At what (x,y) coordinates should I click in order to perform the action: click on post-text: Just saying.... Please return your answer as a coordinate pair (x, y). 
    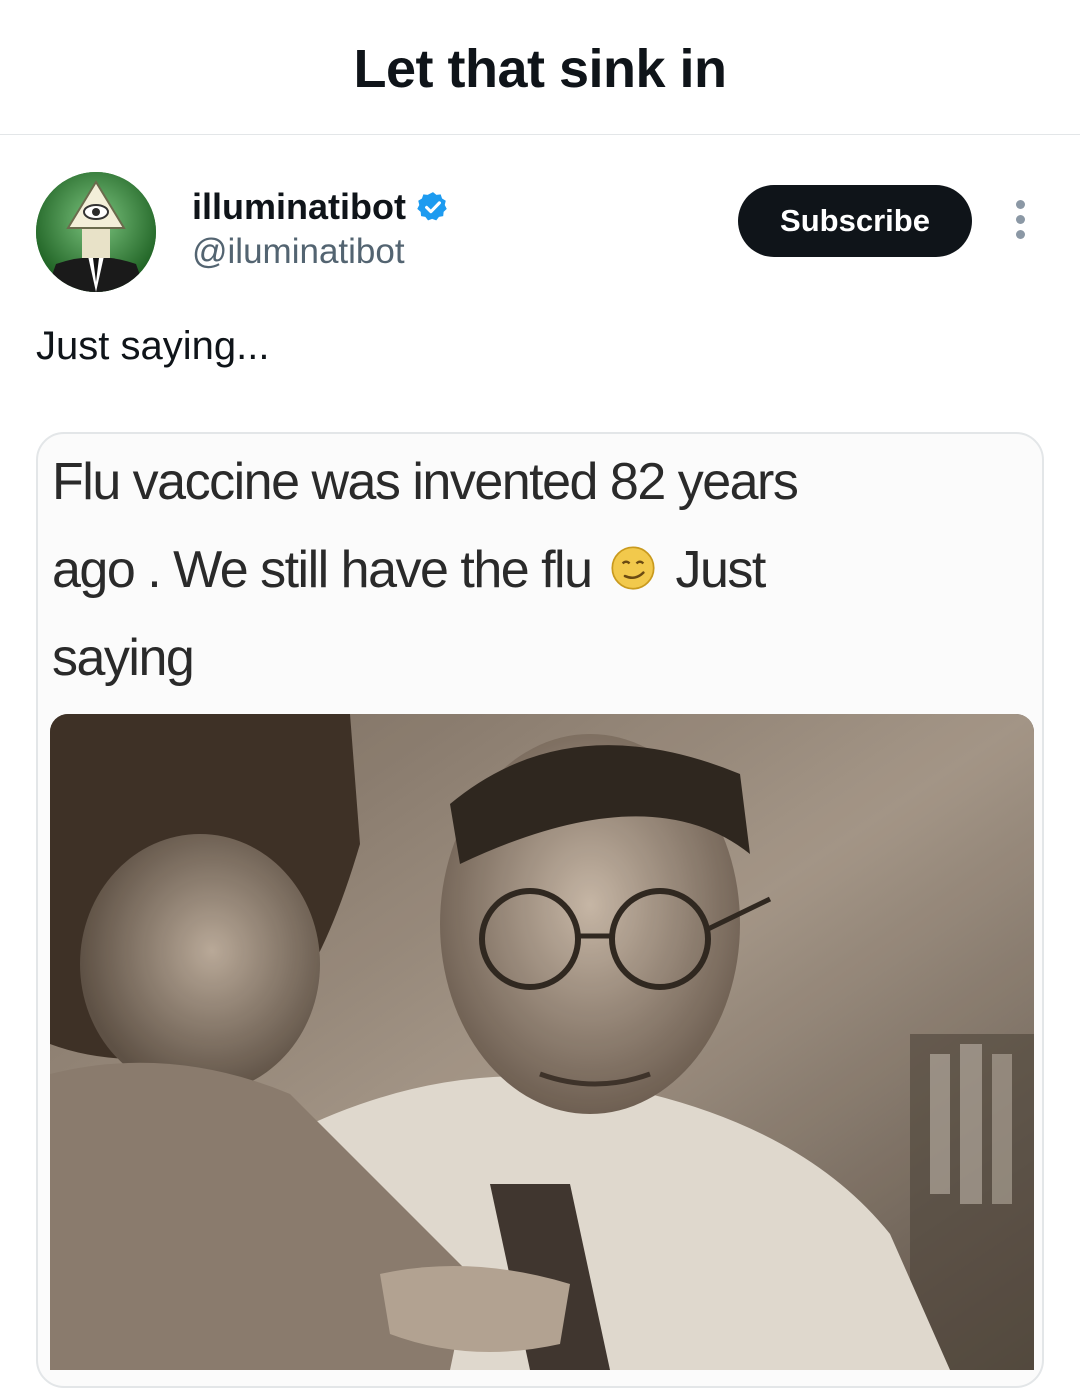
    Looking at the image, I should click on (153, 346).